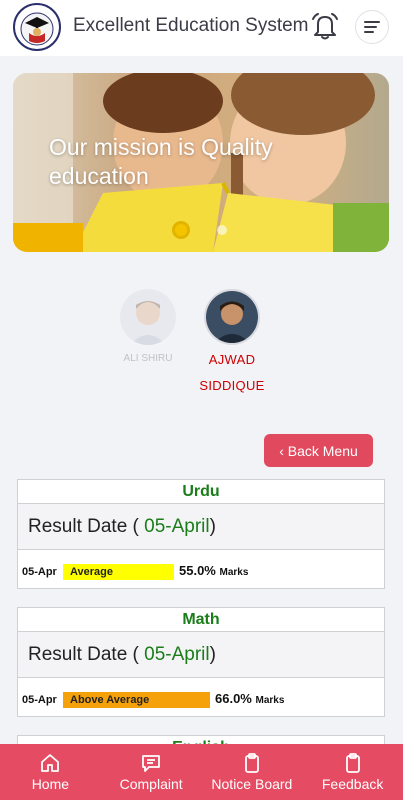 This screenshot has height=800, width=403. What do you see at coordinates (252, 784) in the screenshot?
I see `nav-label: Notice Board` at bounding box center [252, 784].